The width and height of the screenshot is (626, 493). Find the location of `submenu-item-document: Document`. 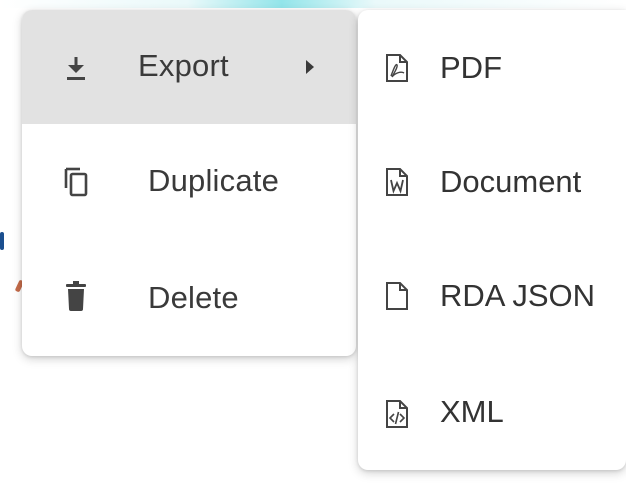

submenu-item-document: Document is located at coordinates (492, 183).